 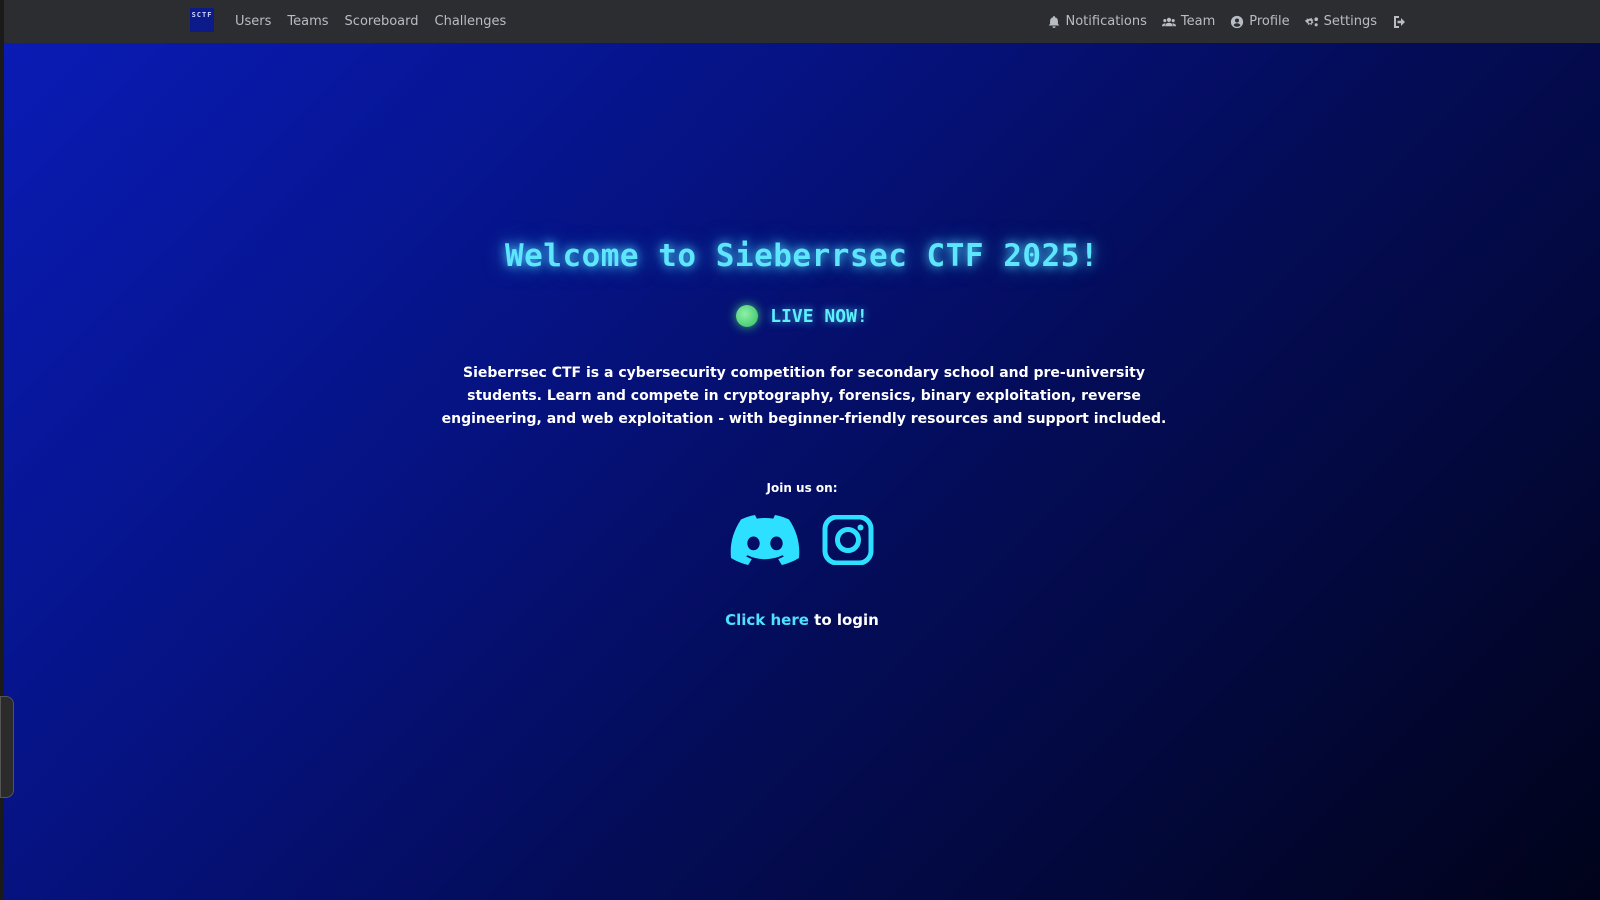 I want to click on instagram-icon, so click(x=848, y=540).